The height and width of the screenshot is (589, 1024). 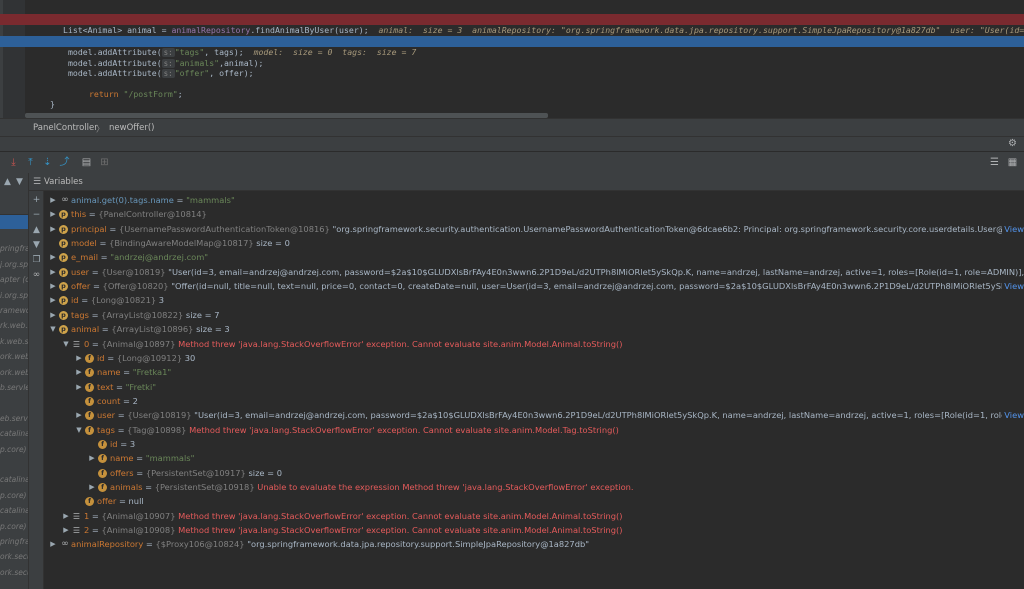 I want to click on tree-row: ▼ p animal = {ArrayList@10896} size = 3, so click(x=534, y=329).